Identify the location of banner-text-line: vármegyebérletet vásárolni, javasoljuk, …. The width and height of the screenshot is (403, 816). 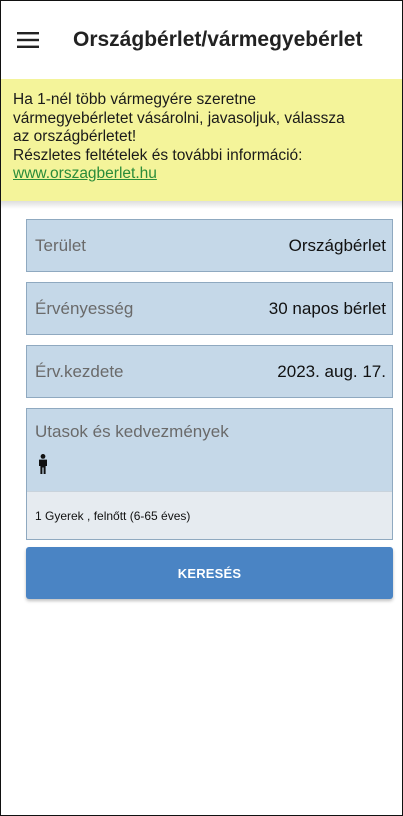
(179, 118).